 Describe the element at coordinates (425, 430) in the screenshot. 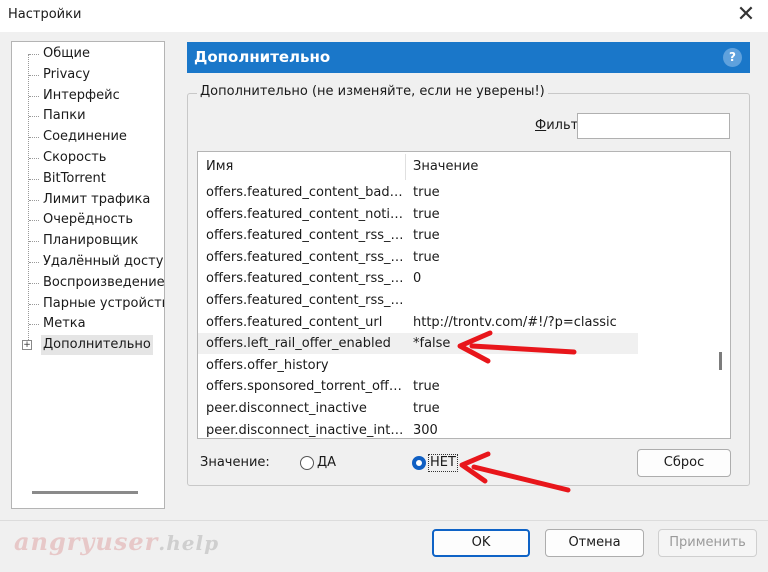

I see `setting-value: 300` at that location.